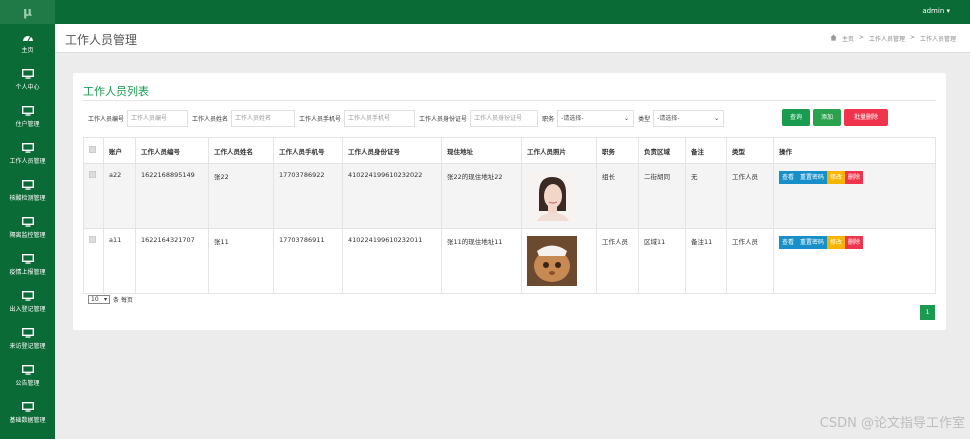 The width and height of the screenshot is (970, 439). What do you see at coordinates (27, 38) in the screenshot?
I see `dashboard-icon` at bounding box center [27, 38].